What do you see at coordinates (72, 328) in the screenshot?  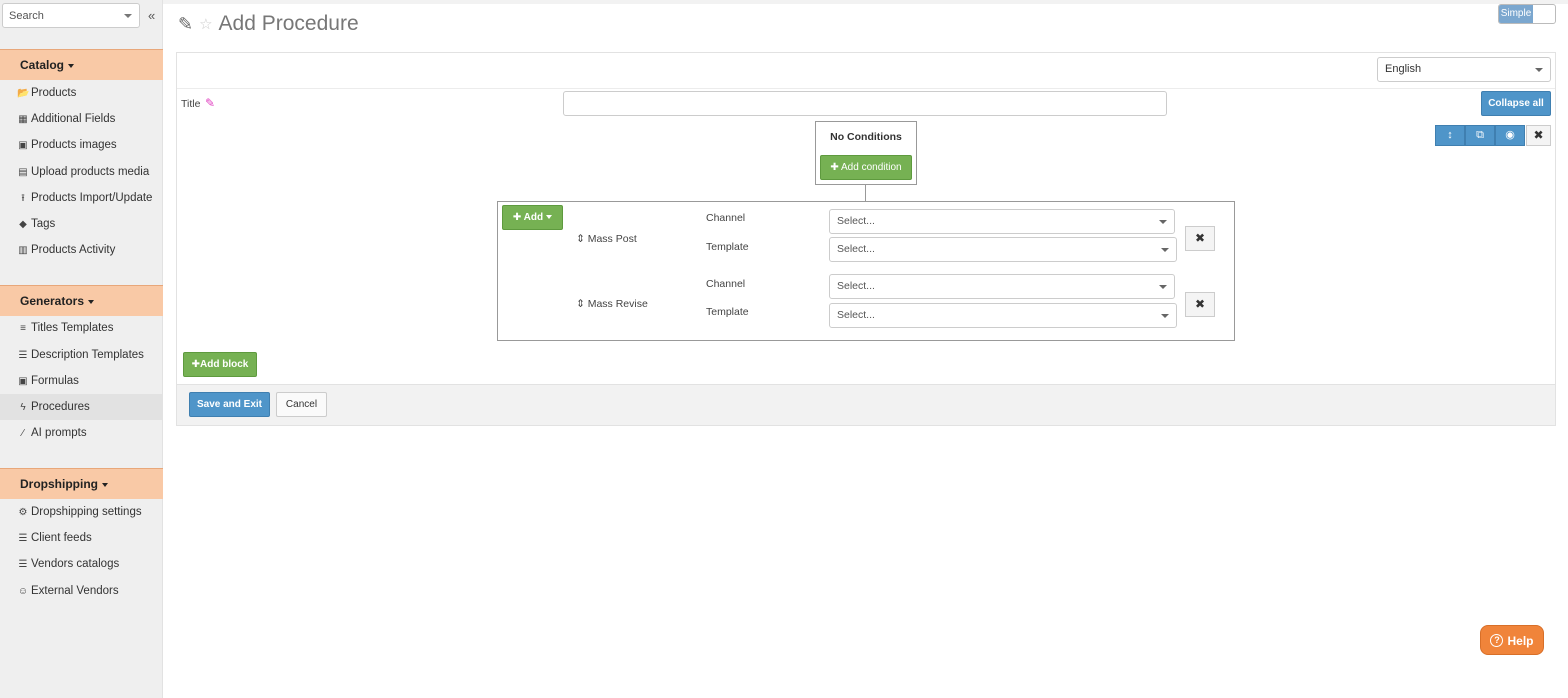 I see `sidebar-item-label: Titles Templates` at bounding box center [72, 328].